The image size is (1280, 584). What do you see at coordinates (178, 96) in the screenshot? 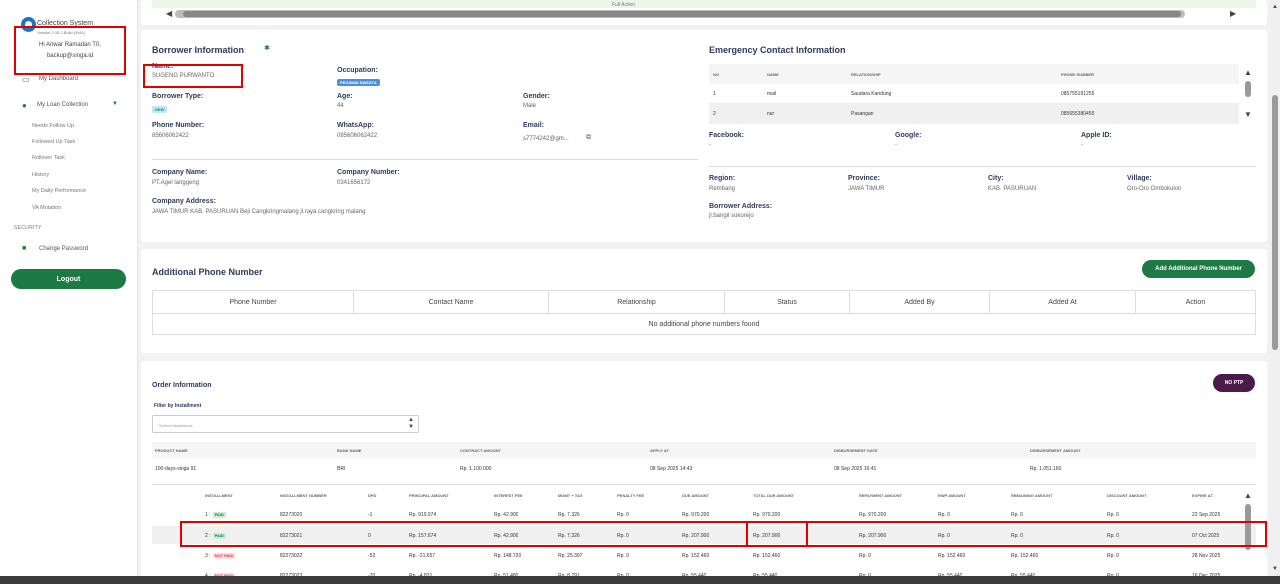
I see `borrower-type-label: Borrower Type:` at bounding box center [178, 96].